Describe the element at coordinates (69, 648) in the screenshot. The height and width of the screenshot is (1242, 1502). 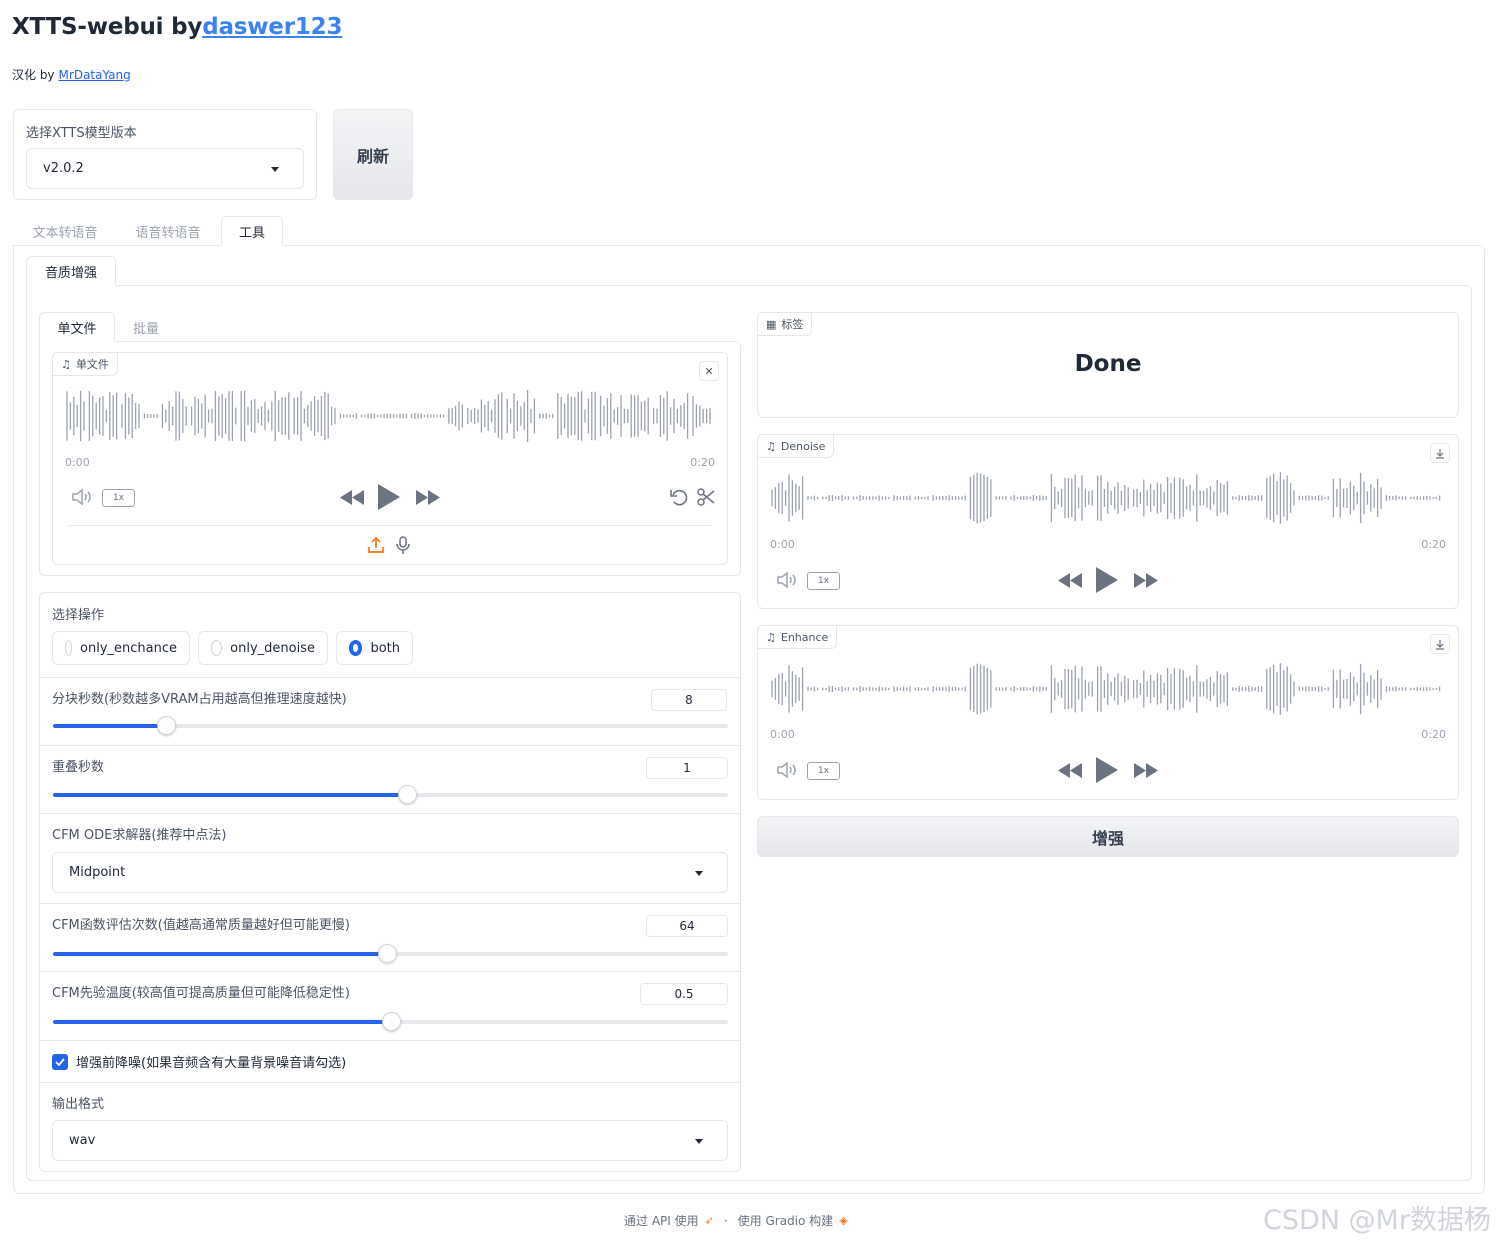
I see `radio-circle` at that location.